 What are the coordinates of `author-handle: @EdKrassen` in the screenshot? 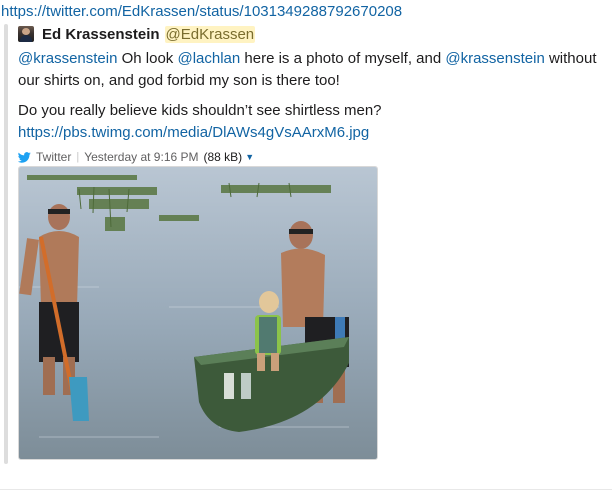 It's located at (210, 34).